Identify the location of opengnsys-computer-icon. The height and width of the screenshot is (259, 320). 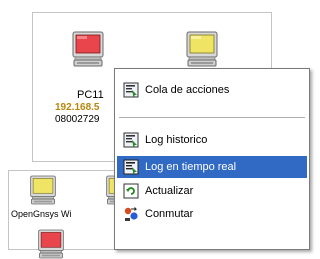
(43, 190).